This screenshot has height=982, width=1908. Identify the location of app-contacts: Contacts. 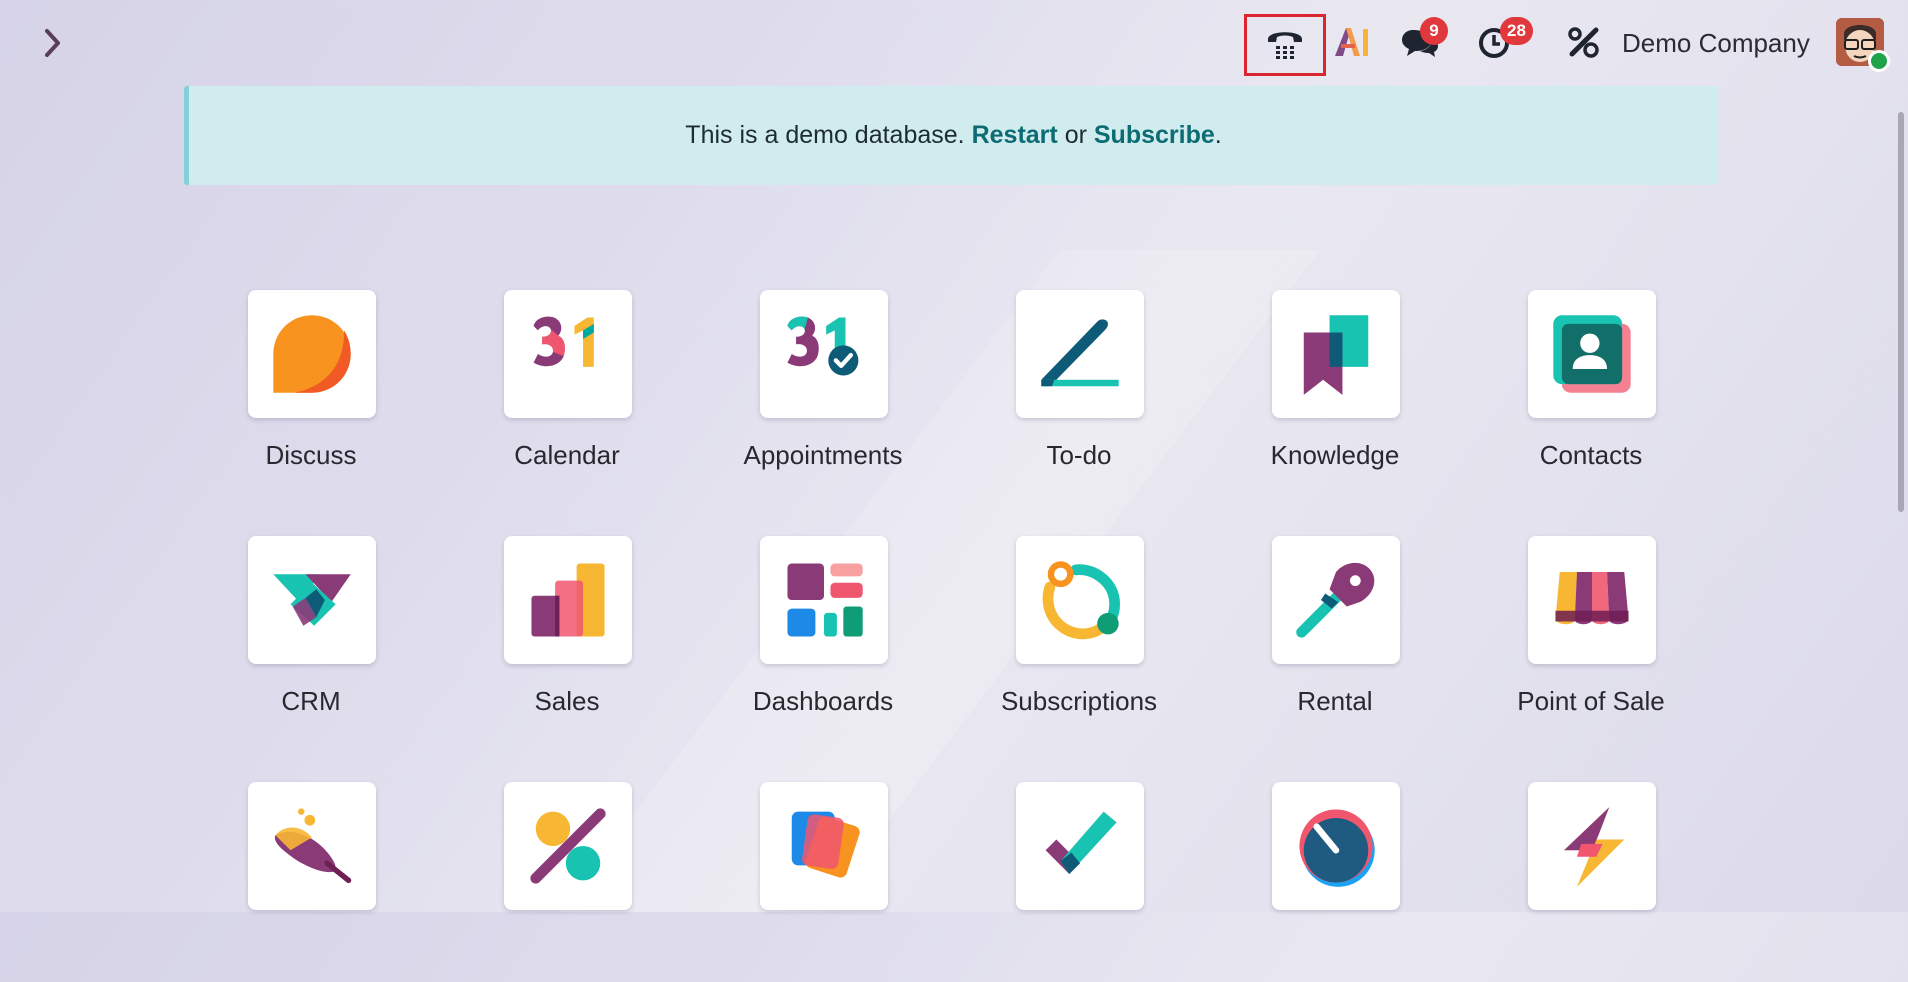
(1591, 390).